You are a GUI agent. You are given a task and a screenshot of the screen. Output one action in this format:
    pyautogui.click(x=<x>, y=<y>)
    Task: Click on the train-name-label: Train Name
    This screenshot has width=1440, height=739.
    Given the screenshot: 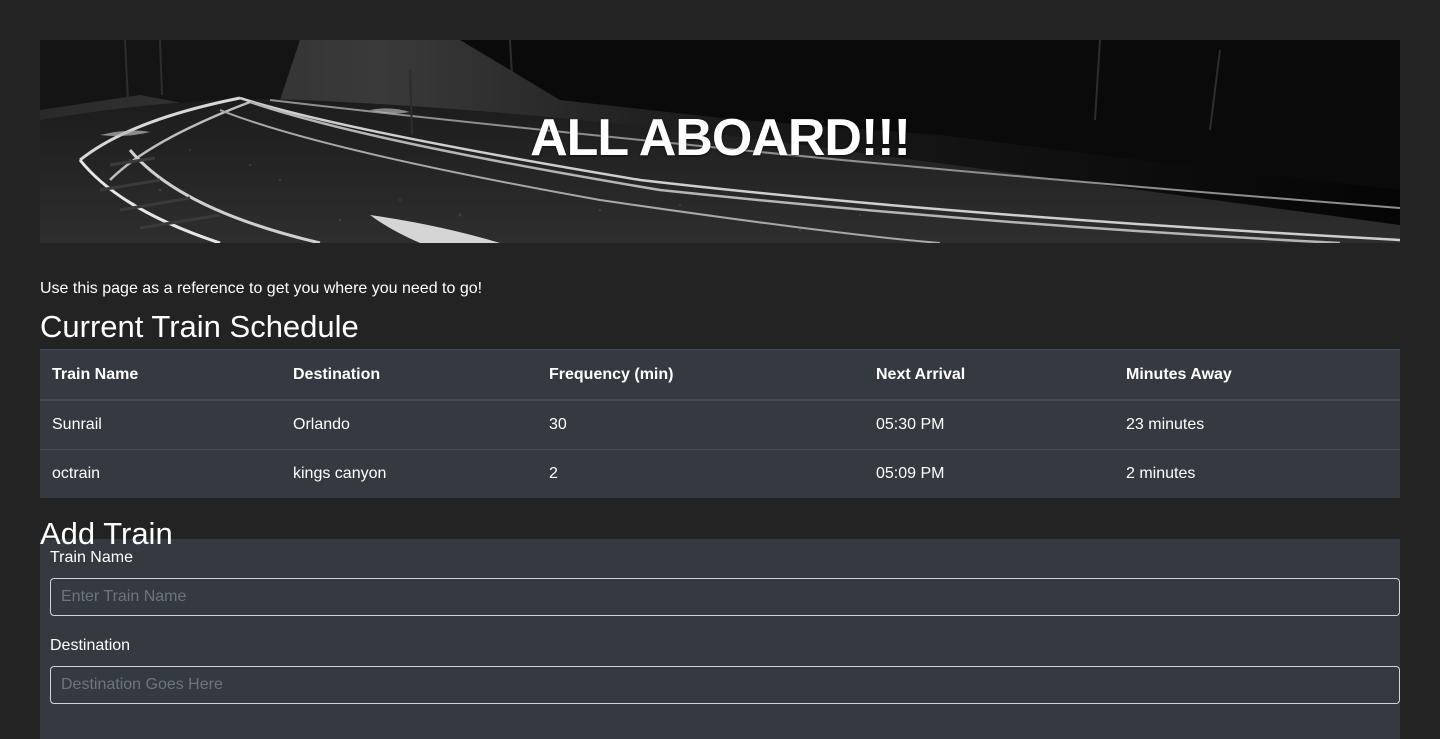 What is the action you would take?
    pyautogui.click(x=91, y=557)
    